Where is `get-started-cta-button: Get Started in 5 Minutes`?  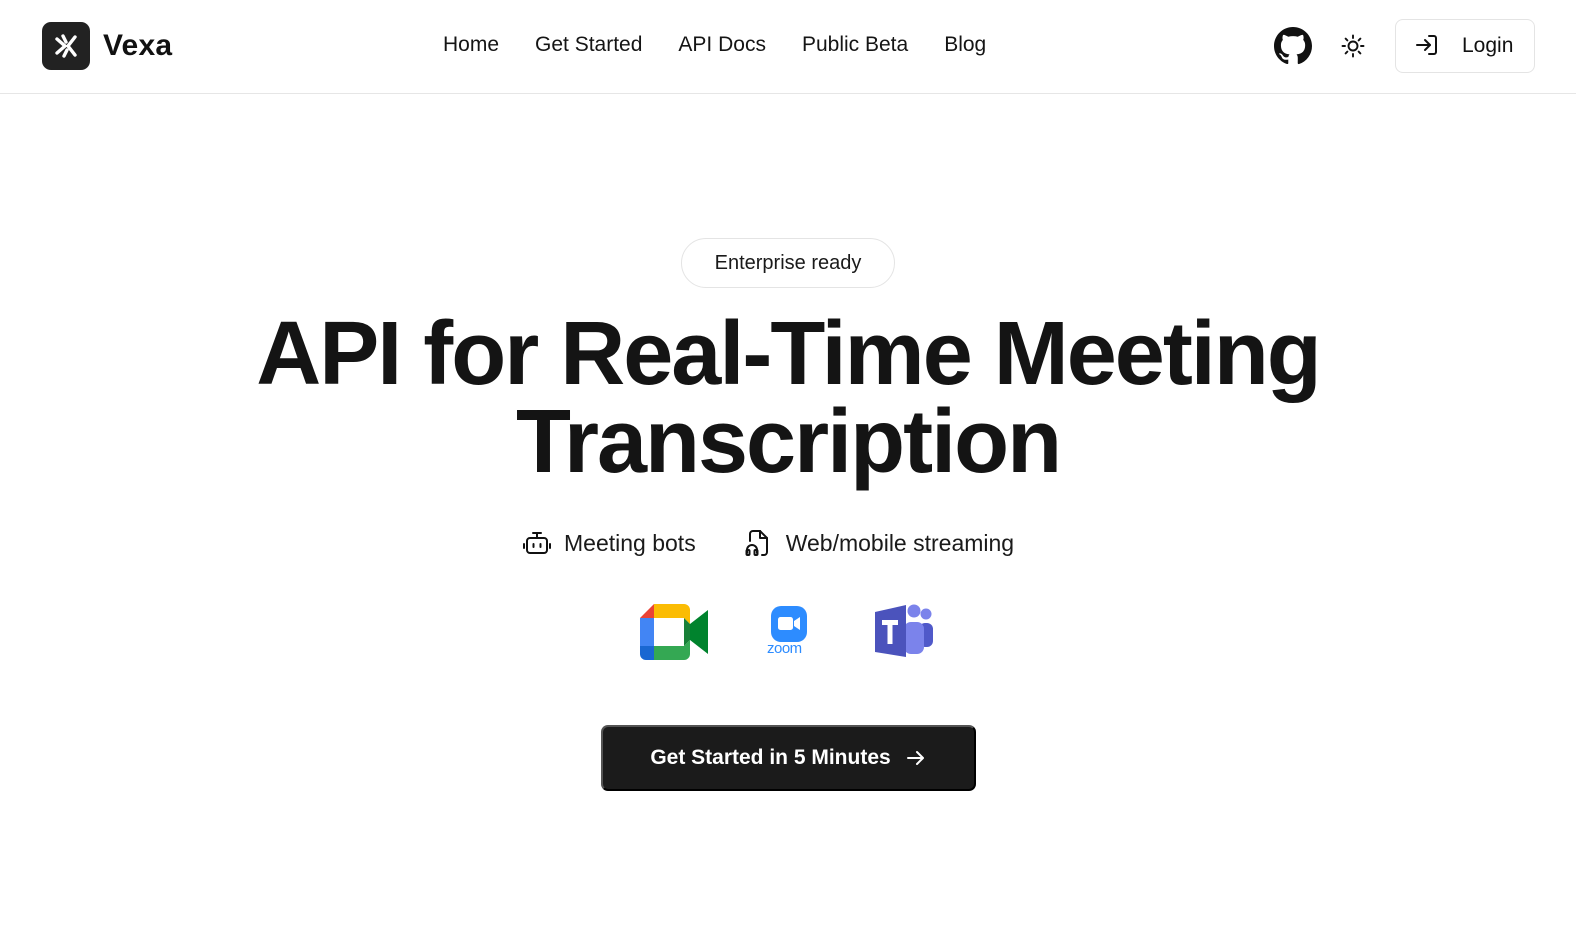 get-started-cta-button: Get Started in 5 Minutes is located at coordinates (788, 758).